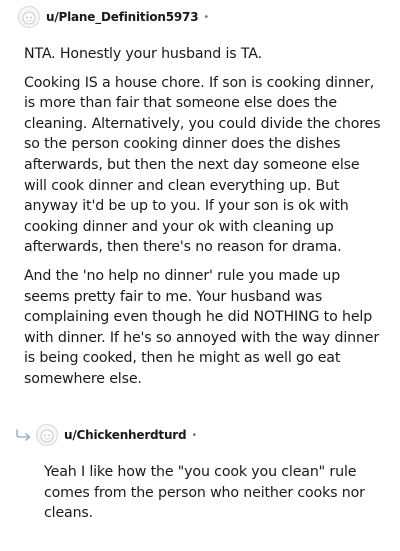 The height and width of the screenshot is (551, 400). Describe the element at coordinates (143, 54) in the screenshot. I see `comment-paragraph: NTA. Honestly your husband is TA.` at that location.